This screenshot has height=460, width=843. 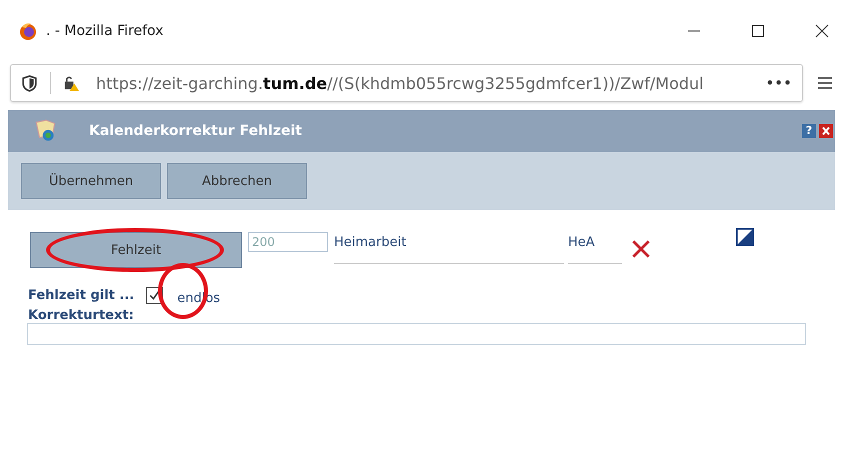 I want to click on shield-icon, so click(x=29, y=83).